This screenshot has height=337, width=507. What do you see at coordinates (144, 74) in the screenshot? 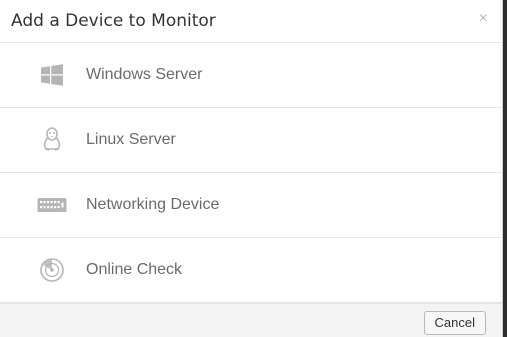
I see `device-option-label: Windows Server` at bounding box center [144, 74].